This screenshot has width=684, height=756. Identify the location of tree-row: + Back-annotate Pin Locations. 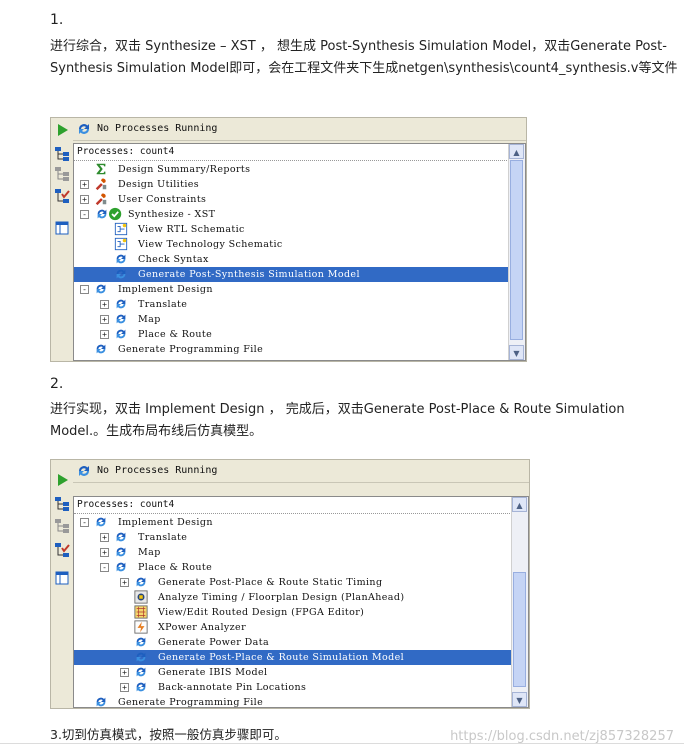
(293, 687).